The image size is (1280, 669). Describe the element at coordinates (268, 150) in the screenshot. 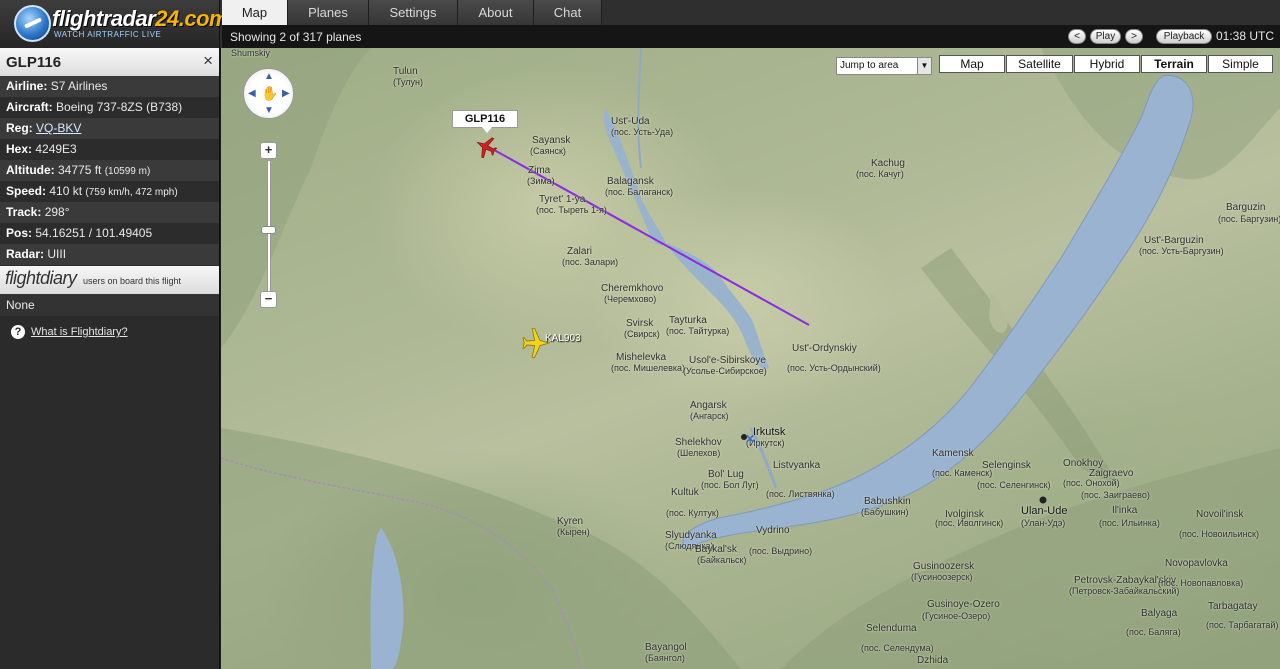

I see `zoom-in-button: +` at that location.